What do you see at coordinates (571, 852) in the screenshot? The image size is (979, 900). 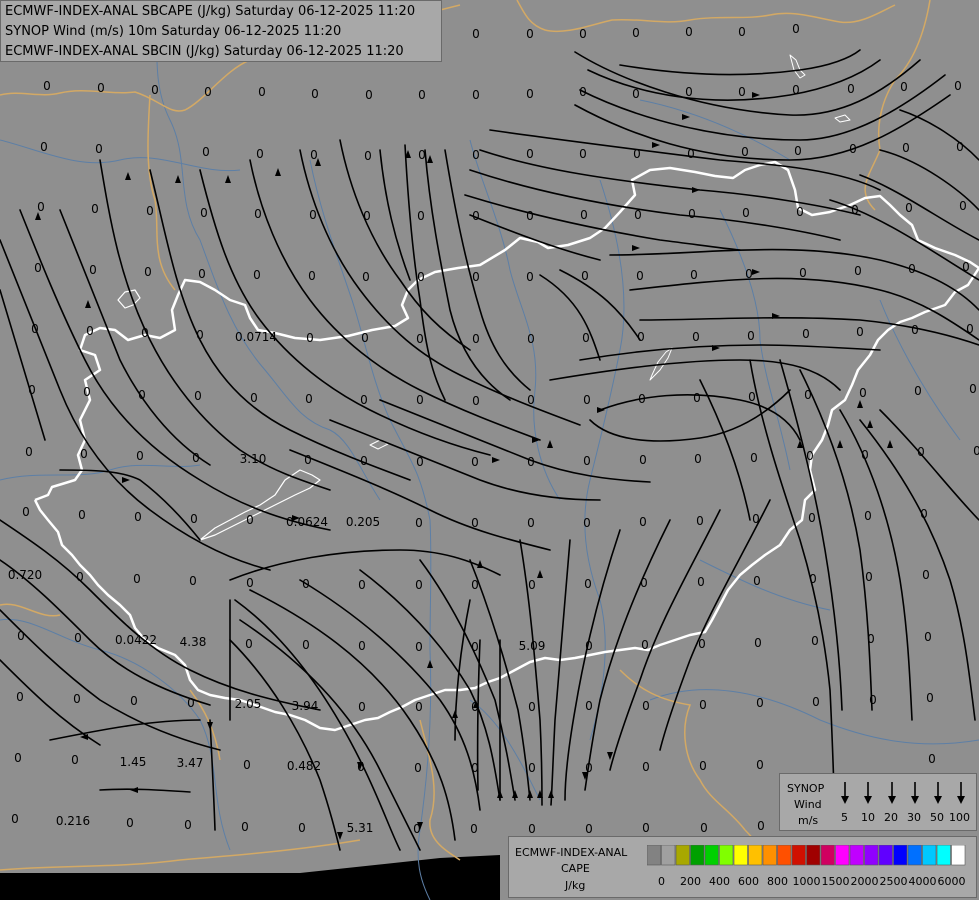 I see `cape-legend-title-model: ECMWF-INDEX-ANAL` at bounding box center [571, 852].